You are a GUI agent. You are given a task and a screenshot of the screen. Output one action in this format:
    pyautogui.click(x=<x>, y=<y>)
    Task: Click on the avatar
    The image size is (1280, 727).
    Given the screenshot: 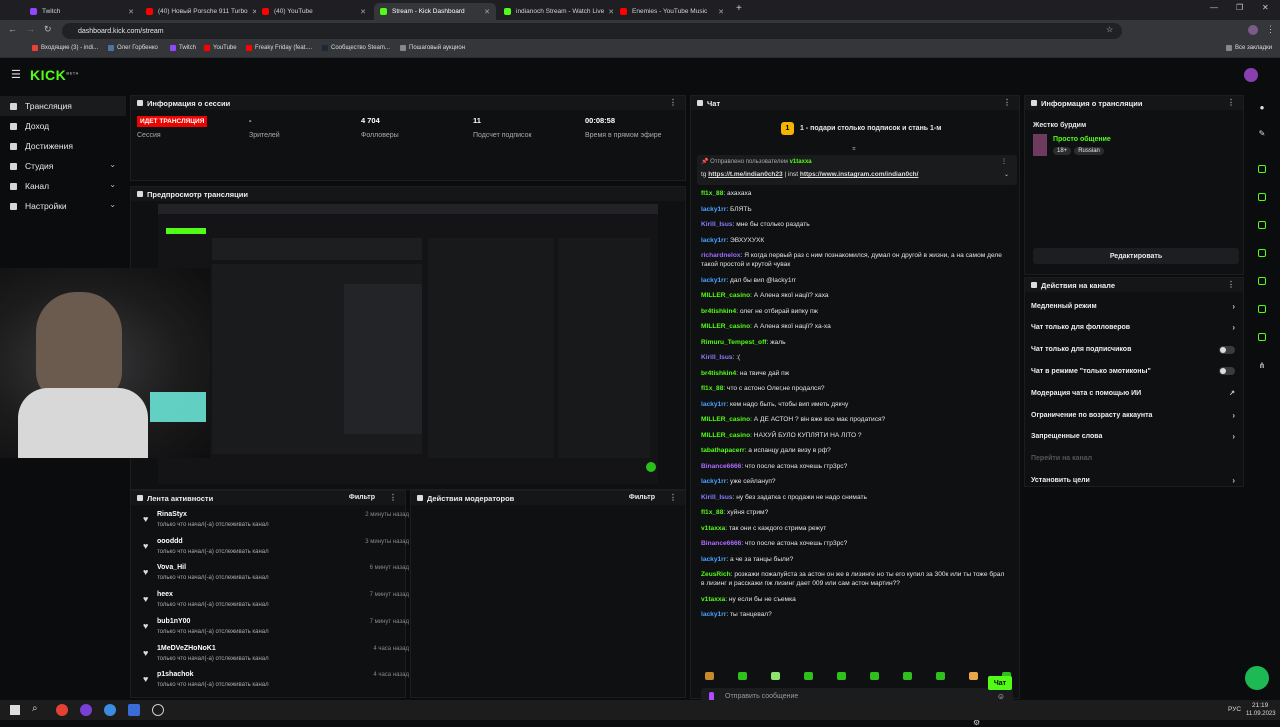 What is the action you would take?
    pyautogui.click(x=1253, y=30)
    